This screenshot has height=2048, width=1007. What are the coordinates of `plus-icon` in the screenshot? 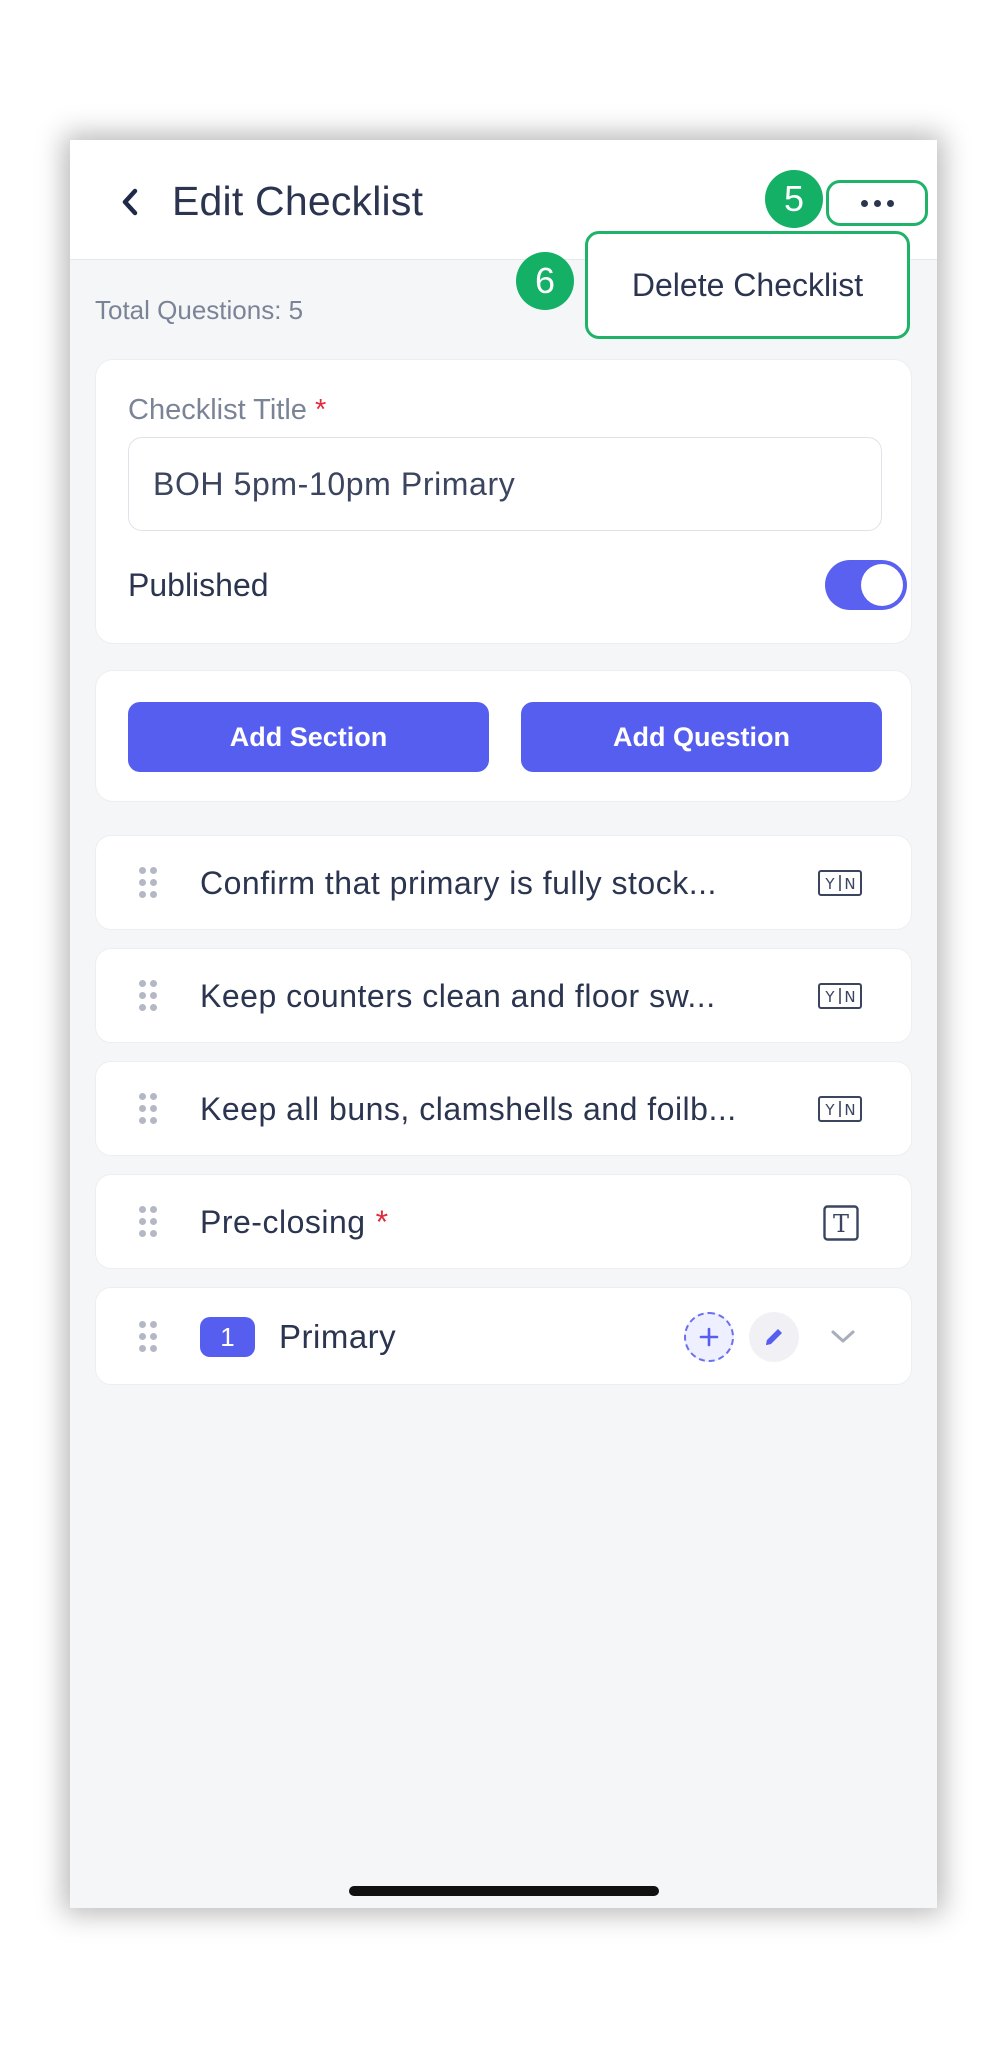 It's located at (709, 1337).